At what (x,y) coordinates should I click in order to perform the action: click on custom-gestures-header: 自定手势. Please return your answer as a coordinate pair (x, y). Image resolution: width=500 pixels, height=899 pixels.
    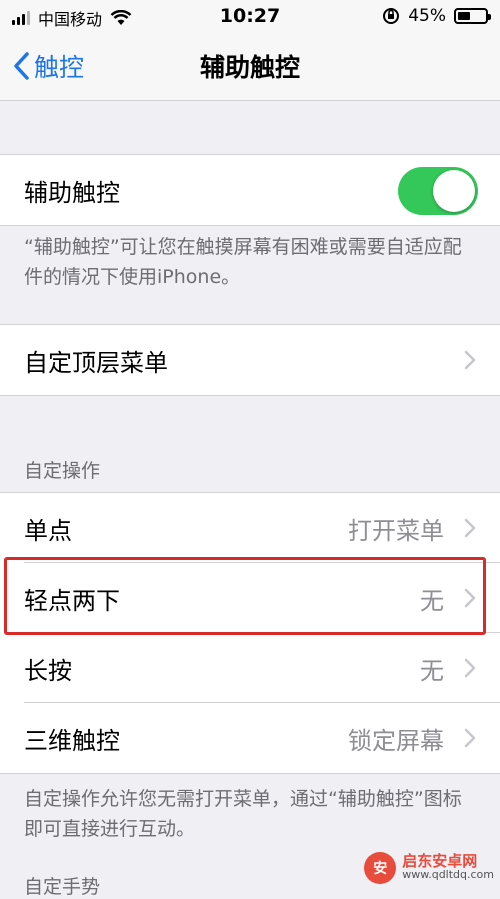
    Looking at the image, I should click on (62, 887).